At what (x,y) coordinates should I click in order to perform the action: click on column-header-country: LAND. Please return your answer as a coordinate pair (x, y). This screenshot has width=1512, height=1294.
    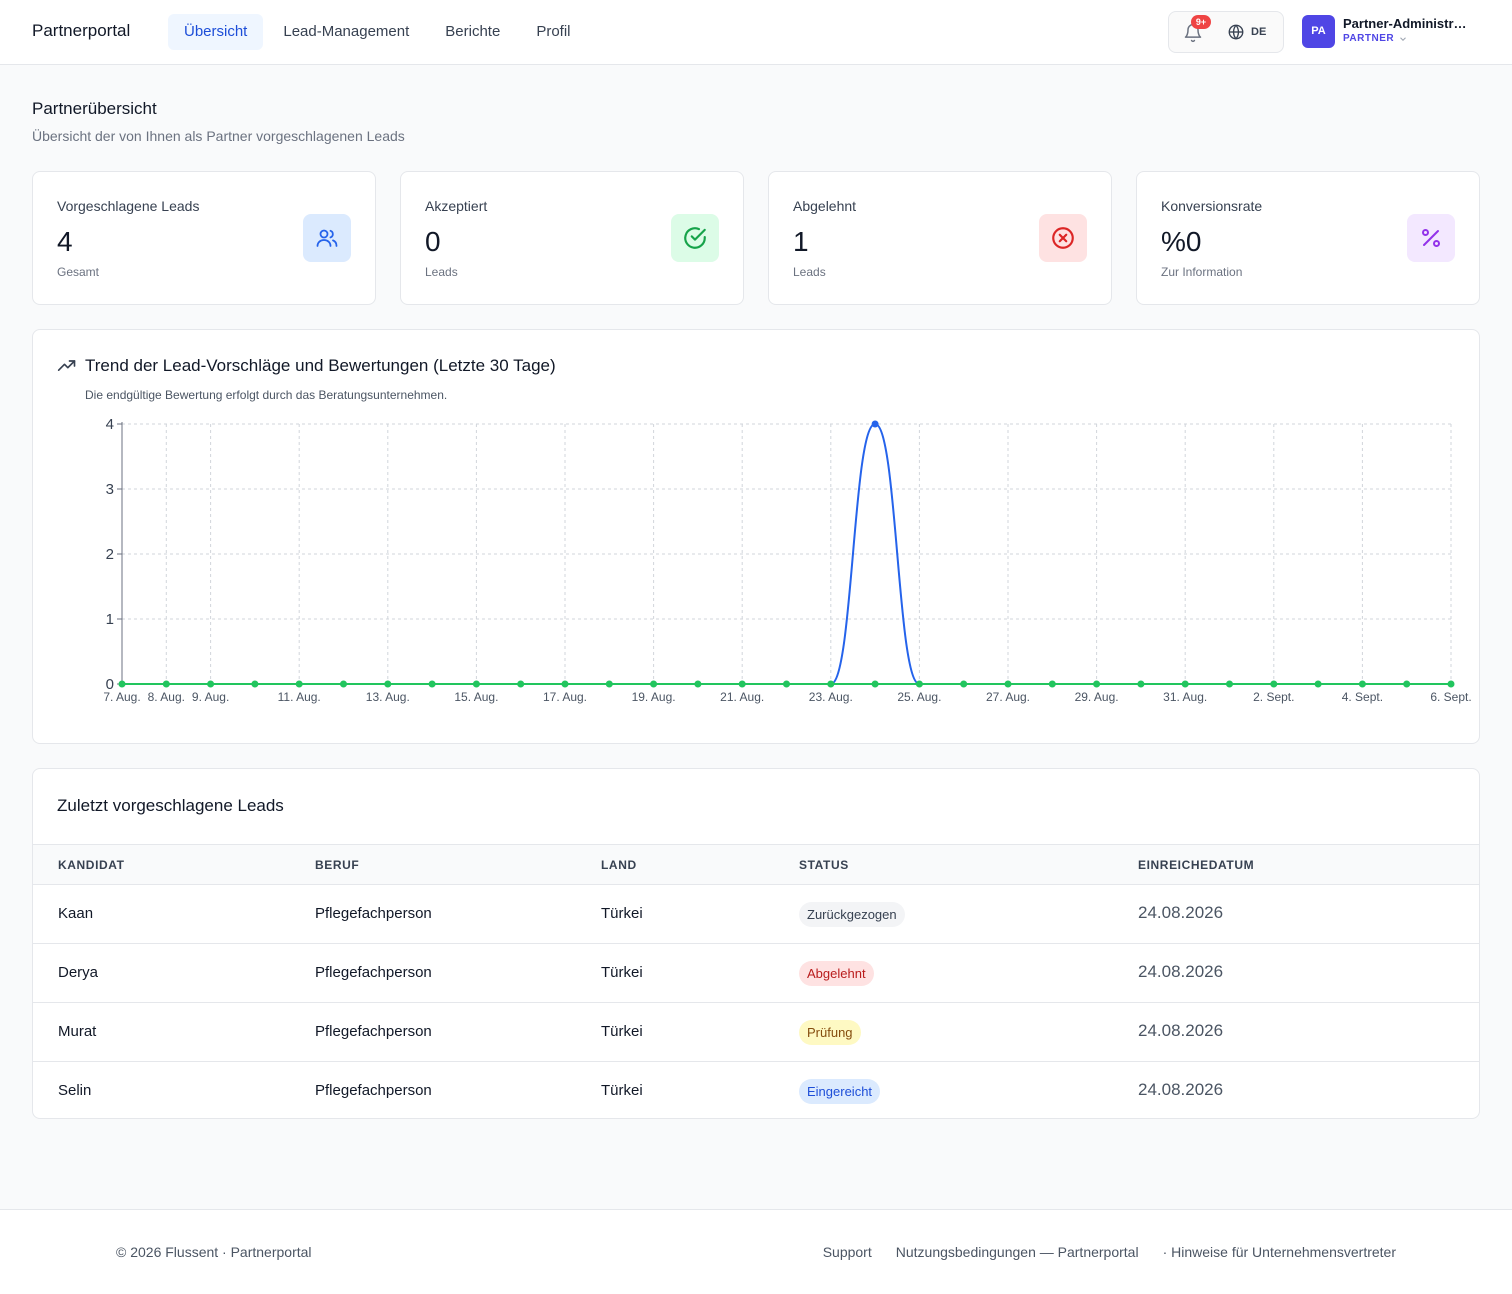
    Looking at the image, I should click on (619, 865).